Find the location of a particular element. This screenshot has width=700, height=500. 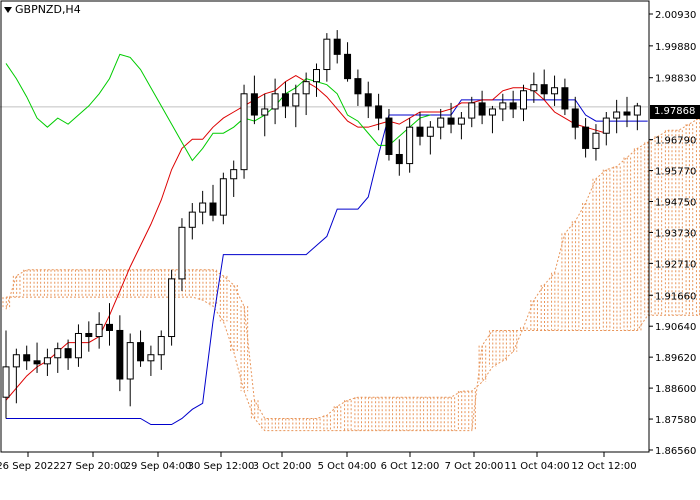

y-tick-label: 1.99880 is located at coordinates (675, 47).